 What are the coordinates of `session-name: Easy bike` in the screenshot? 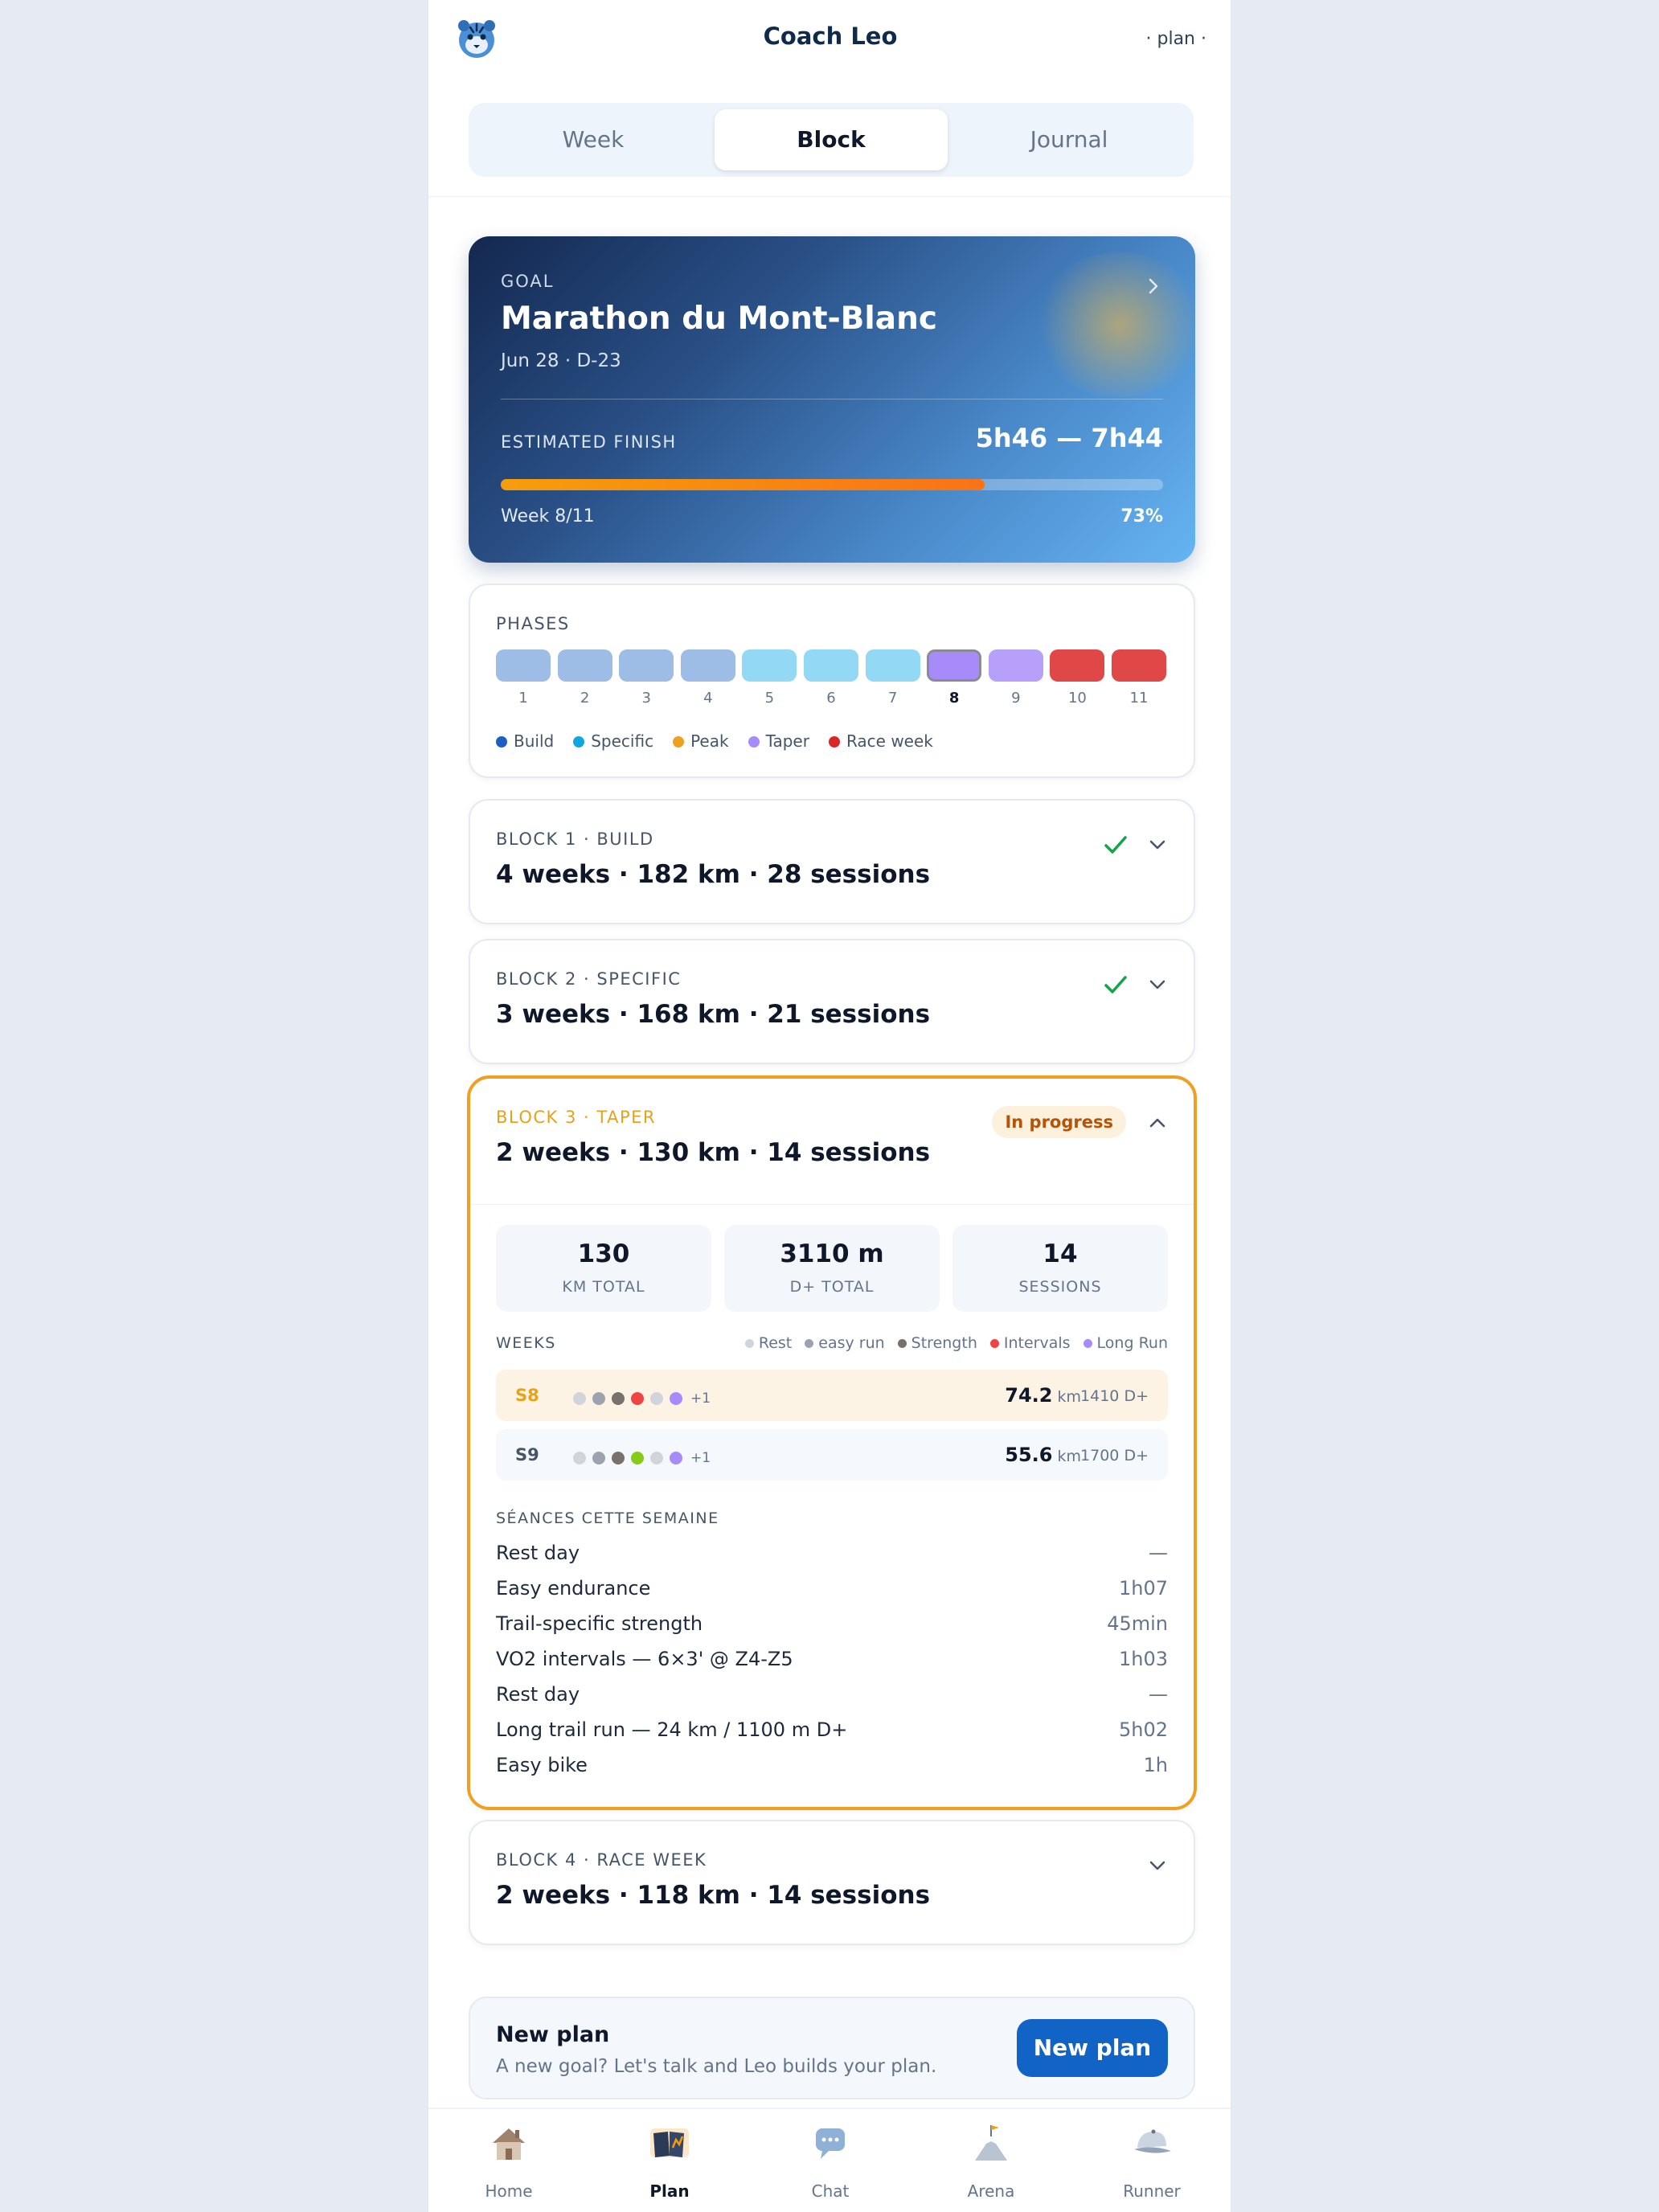 It's located at (542, 1765).